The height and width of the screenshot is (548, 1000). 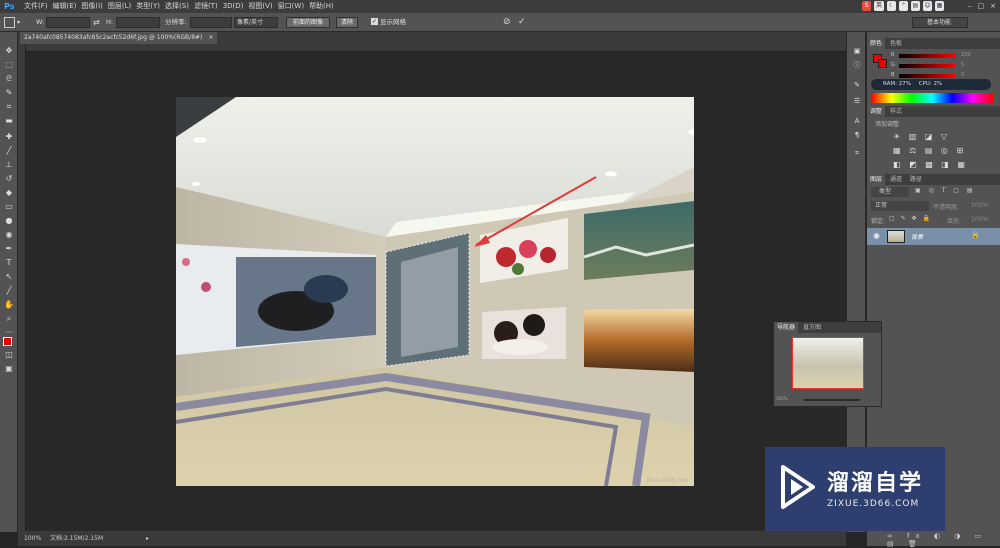 What do you see at coordinates (857, 153) in the screenshot?
I see `properties-icon: ⌗` at bounding box center [857, 153].